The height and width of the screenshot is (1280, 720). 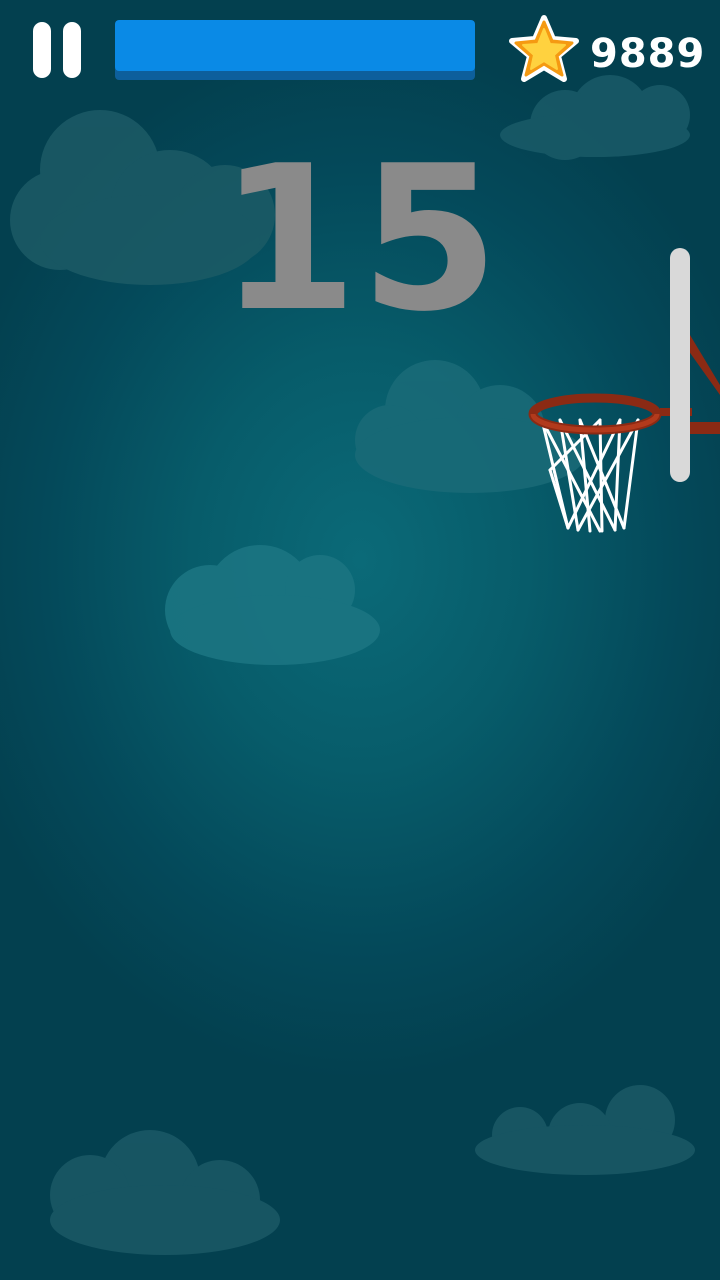 I want to click on basketball-hoop, so click(x=624, y=390).